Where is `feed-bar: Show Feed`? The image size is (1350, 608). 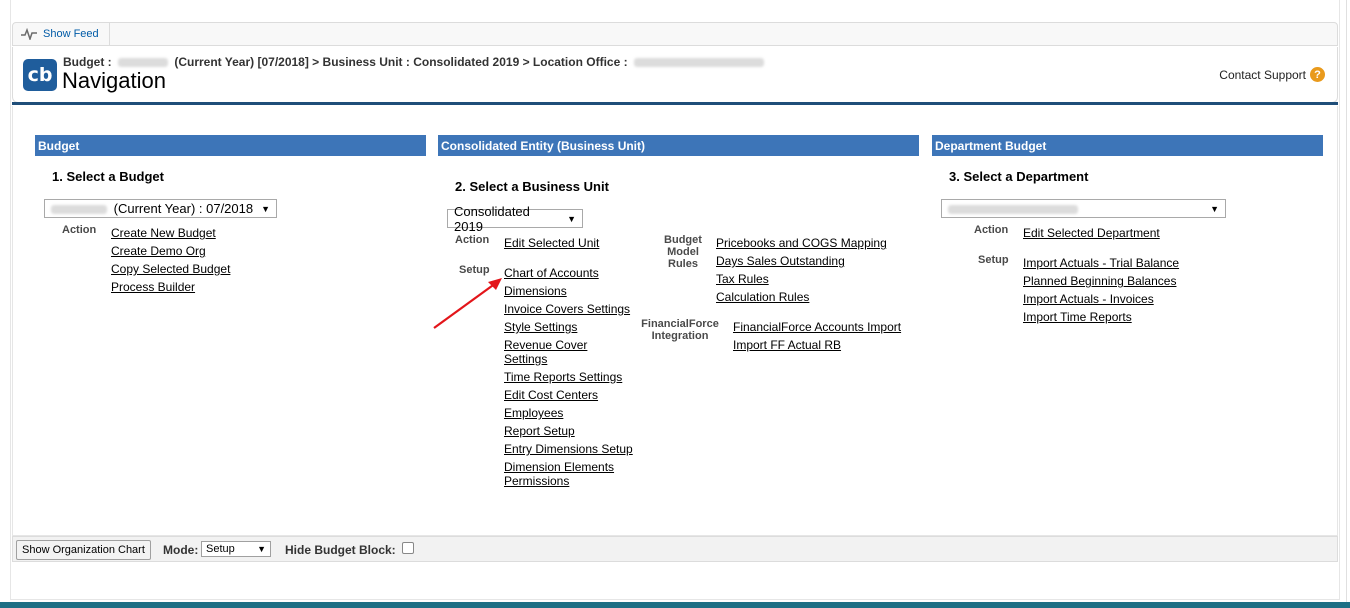 feed-bar: Show Feed is located at coordinates (675, 34).